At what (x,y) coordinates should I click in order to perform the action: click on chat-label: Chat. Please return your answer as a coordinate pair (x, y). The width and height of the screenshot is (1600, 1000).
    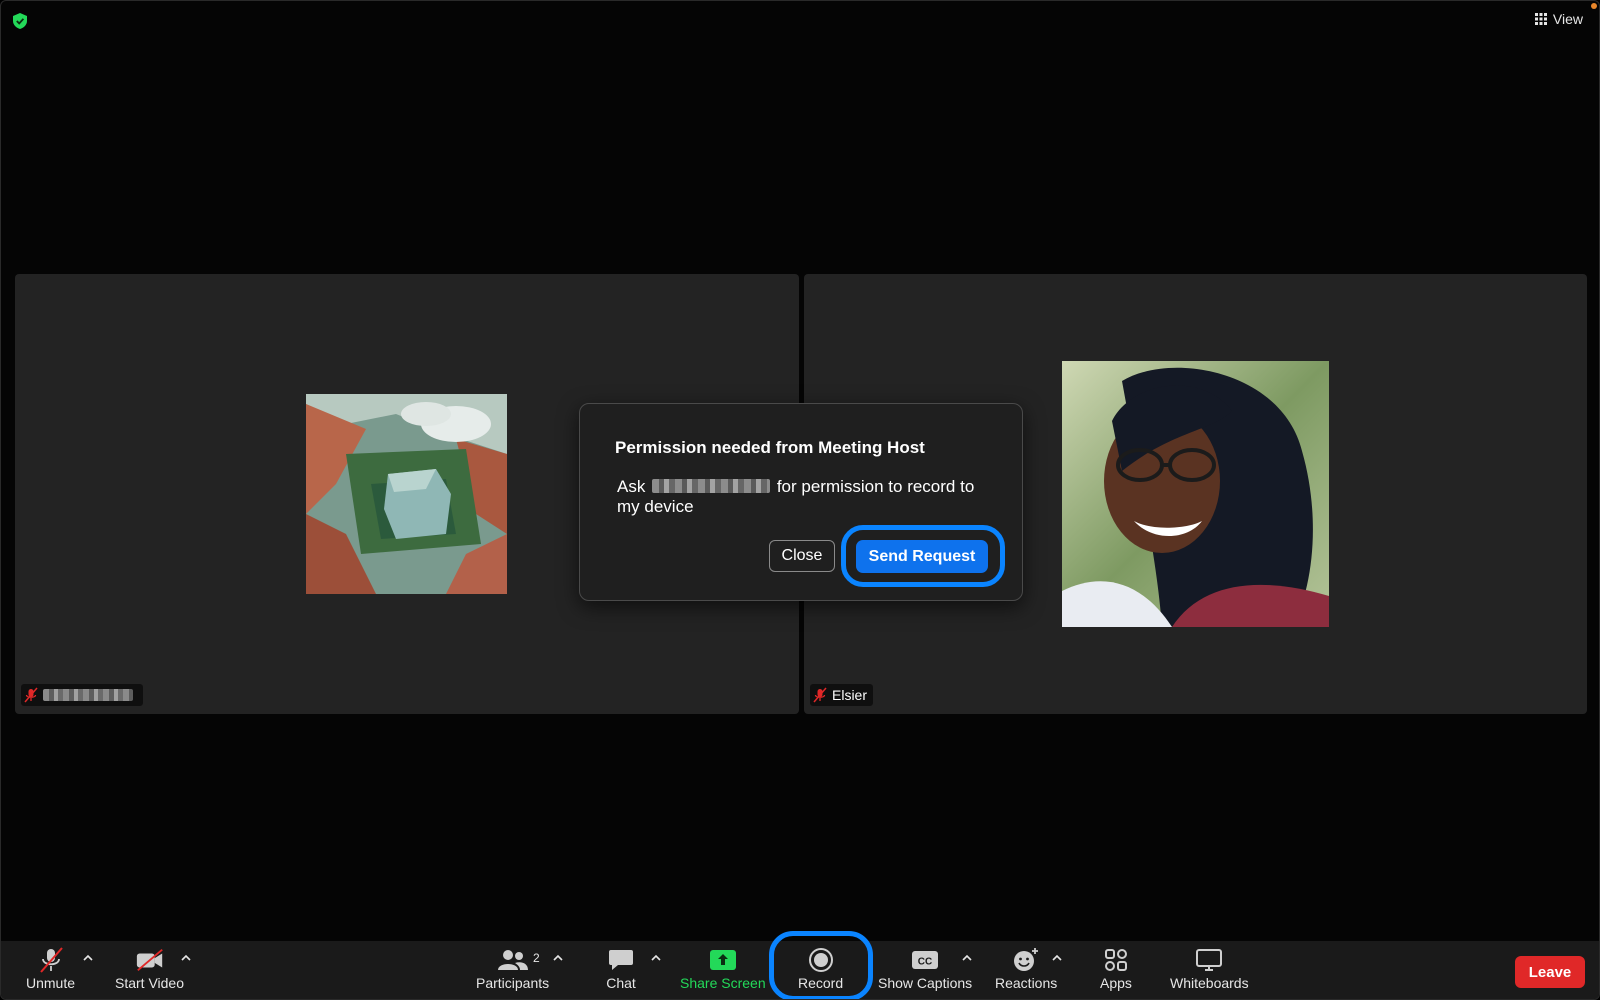
    Looking at the image, I should click on (621, 983).